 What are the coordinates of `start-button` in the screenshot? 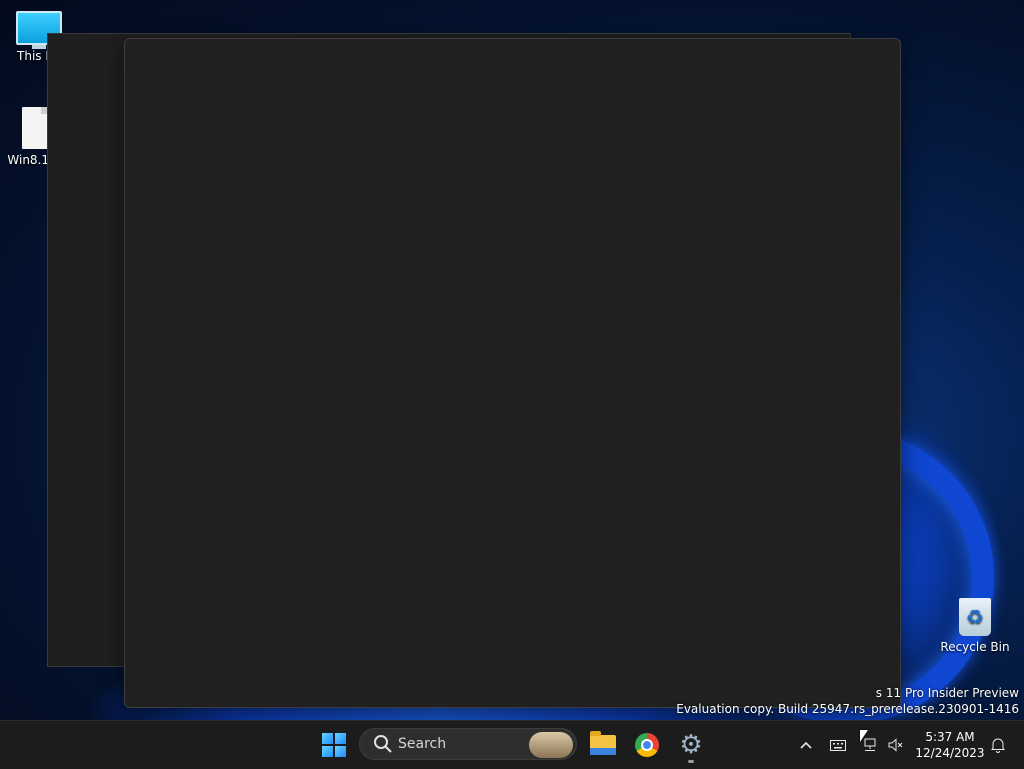 It's located at (334, 745).